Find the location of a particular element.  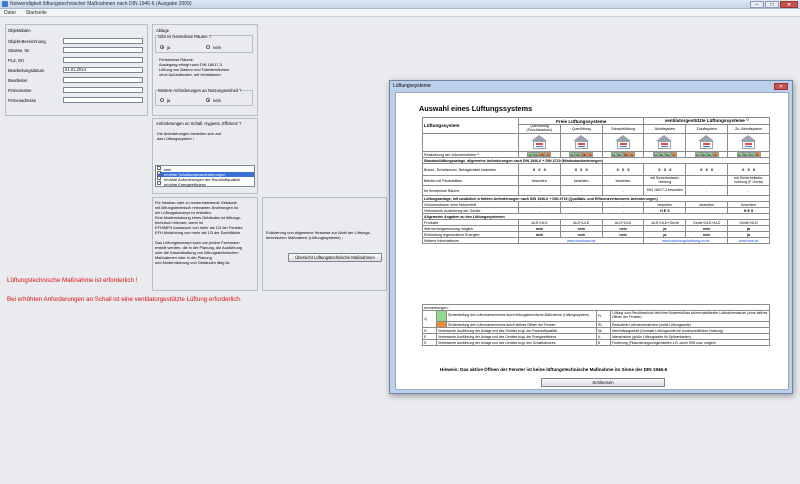

app-icon is located at coordinates (5, 4).